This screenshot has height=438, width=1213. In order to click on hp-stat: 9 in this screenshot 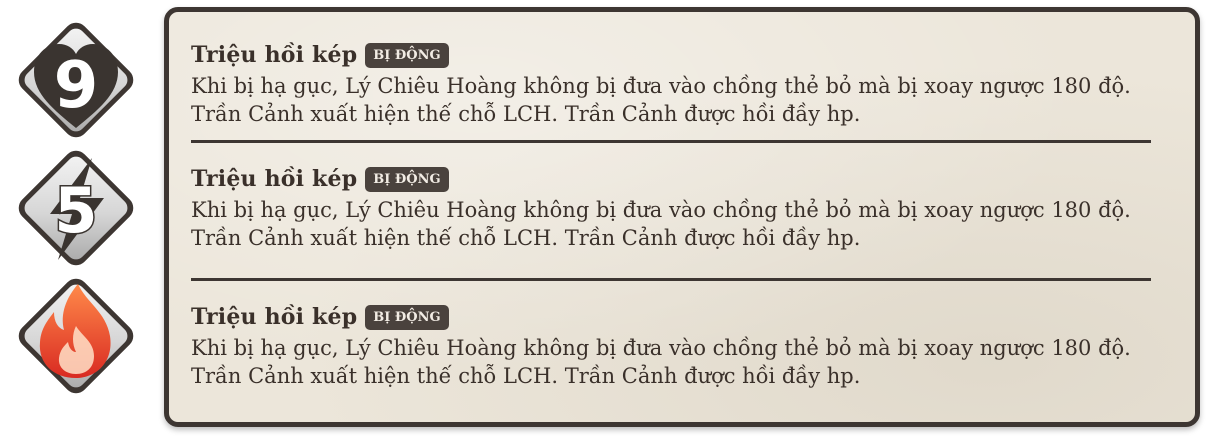, I will do `click(76, 80)`.